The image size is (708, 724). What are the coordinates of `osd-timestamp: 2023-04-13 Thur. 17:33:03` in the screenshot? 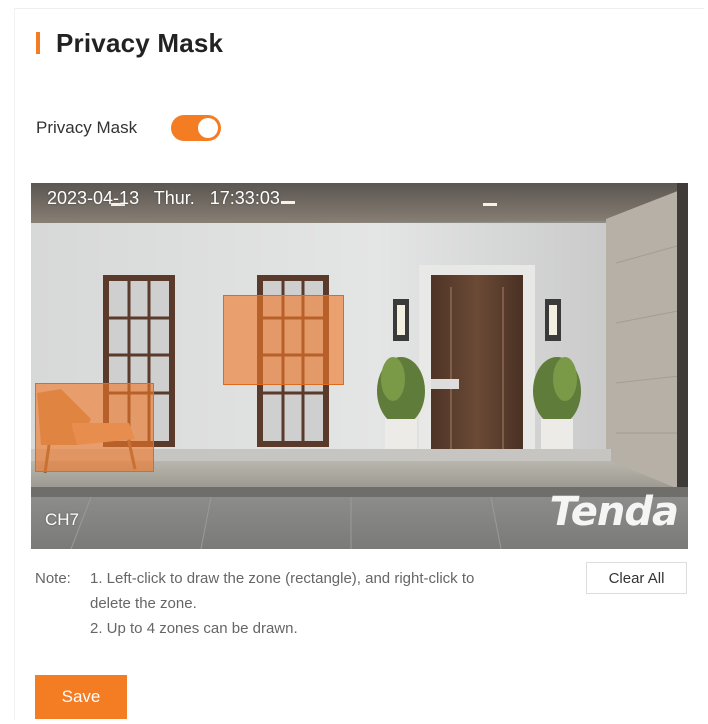 It's located at (163, 198).